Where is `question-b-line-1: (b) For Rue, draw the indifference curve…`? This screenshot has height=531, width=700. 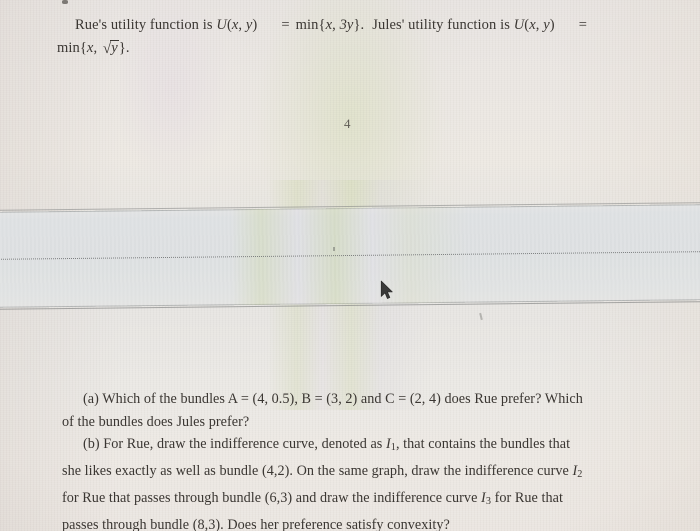
question-b-line-1: (b) For Rue, draw the indifference curve… is located at coordinates (357, 446).